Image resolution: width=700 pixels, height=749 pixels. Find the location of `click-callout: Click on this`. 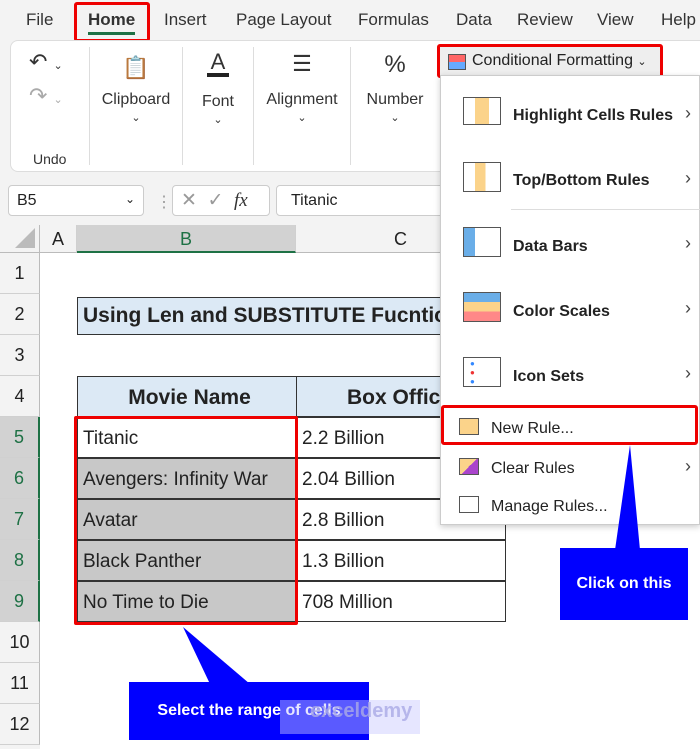

click-callout: Click on this is located at coordinates (624, 584).